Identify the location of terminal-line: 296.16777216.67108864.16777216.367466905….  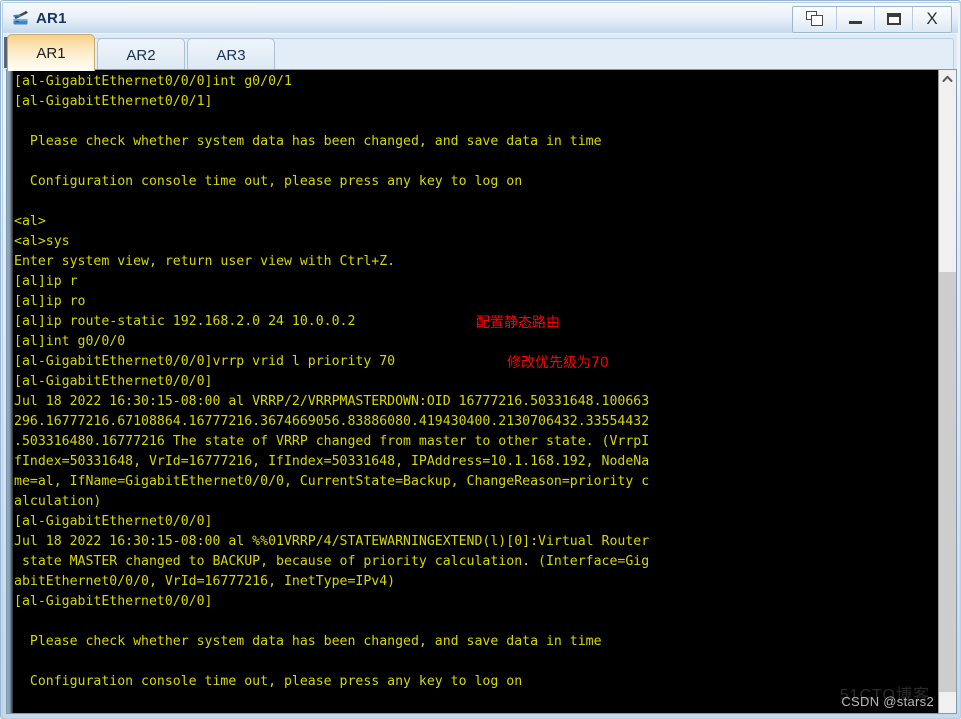
(469, 422).